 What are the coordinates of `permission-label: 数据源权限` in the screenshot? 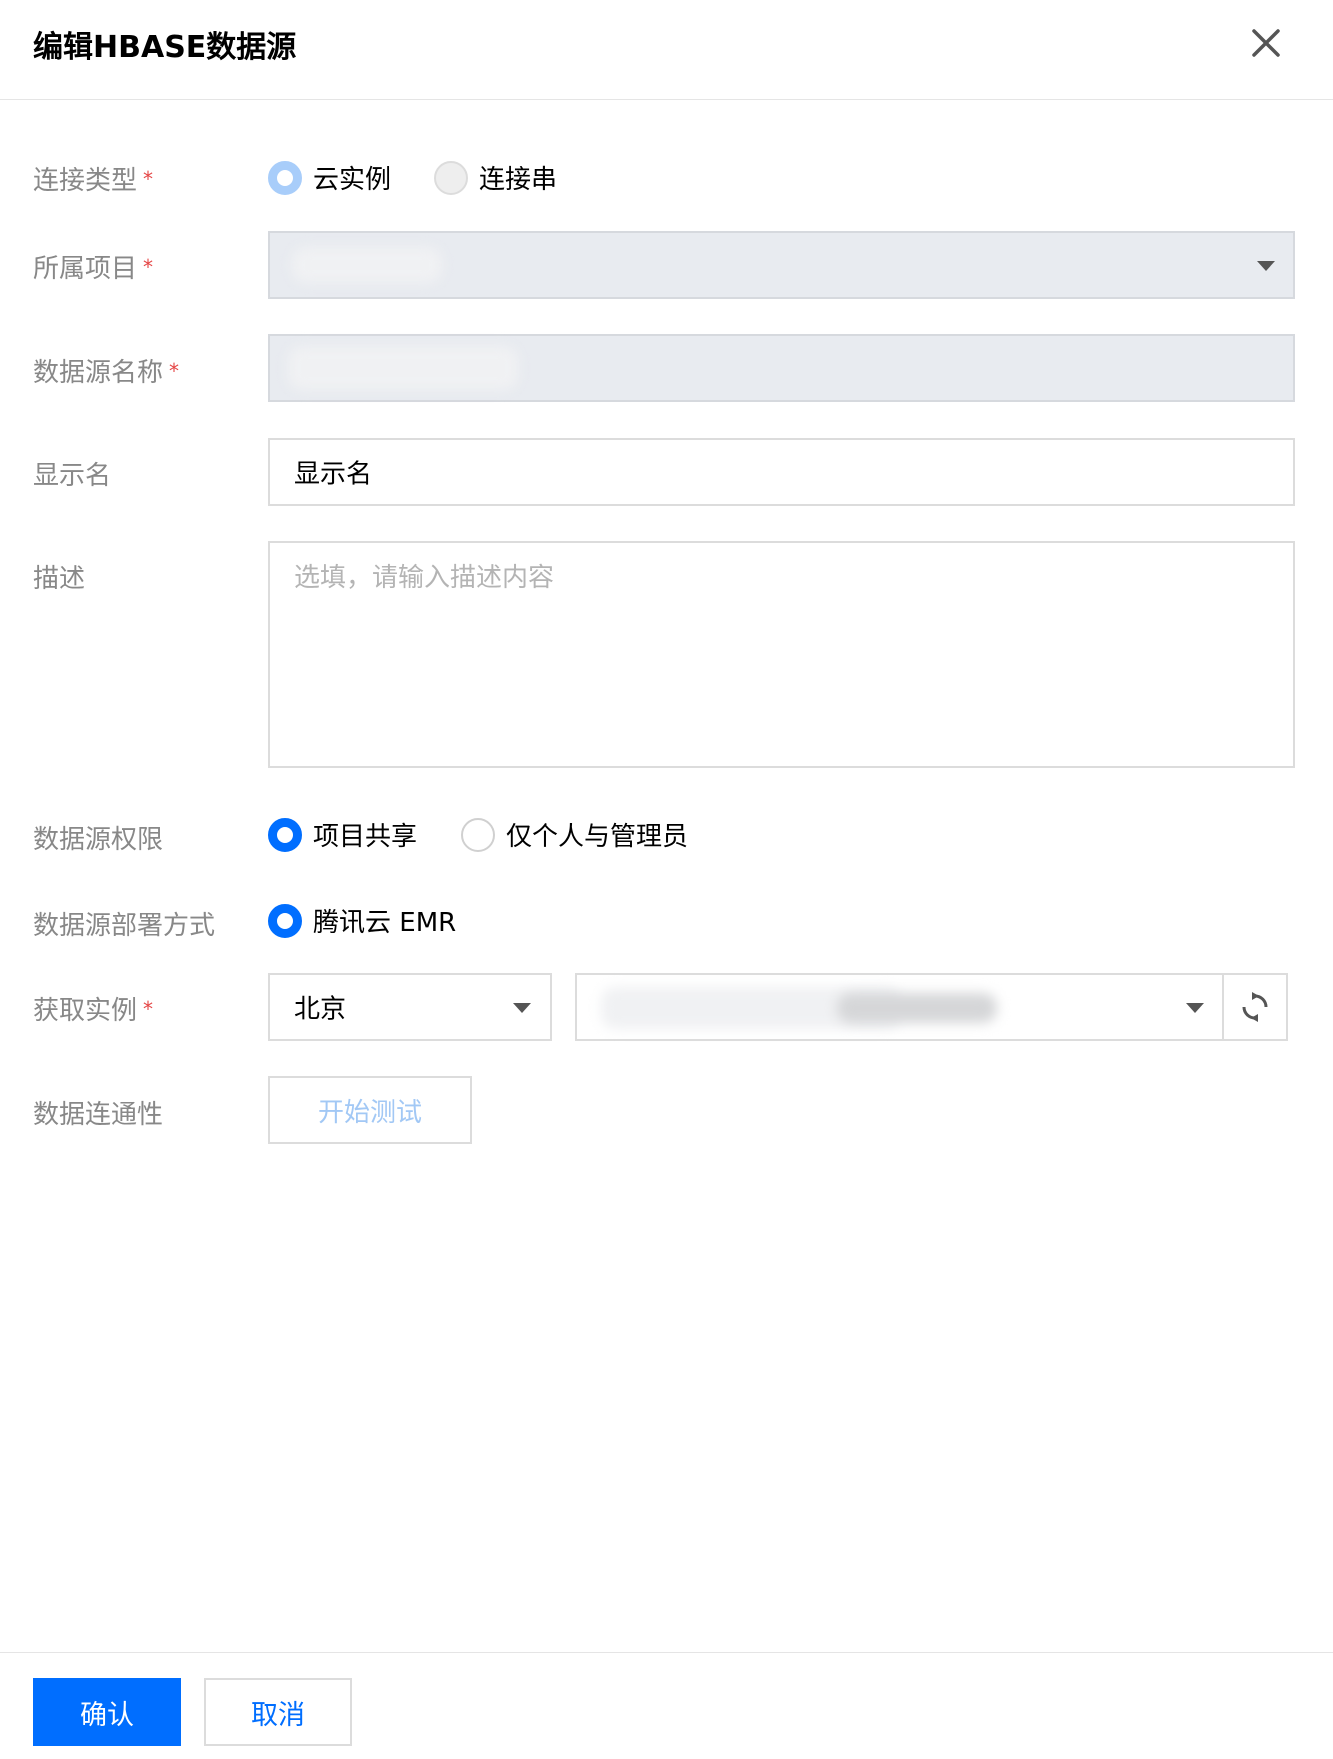 It's located at (98, 840).